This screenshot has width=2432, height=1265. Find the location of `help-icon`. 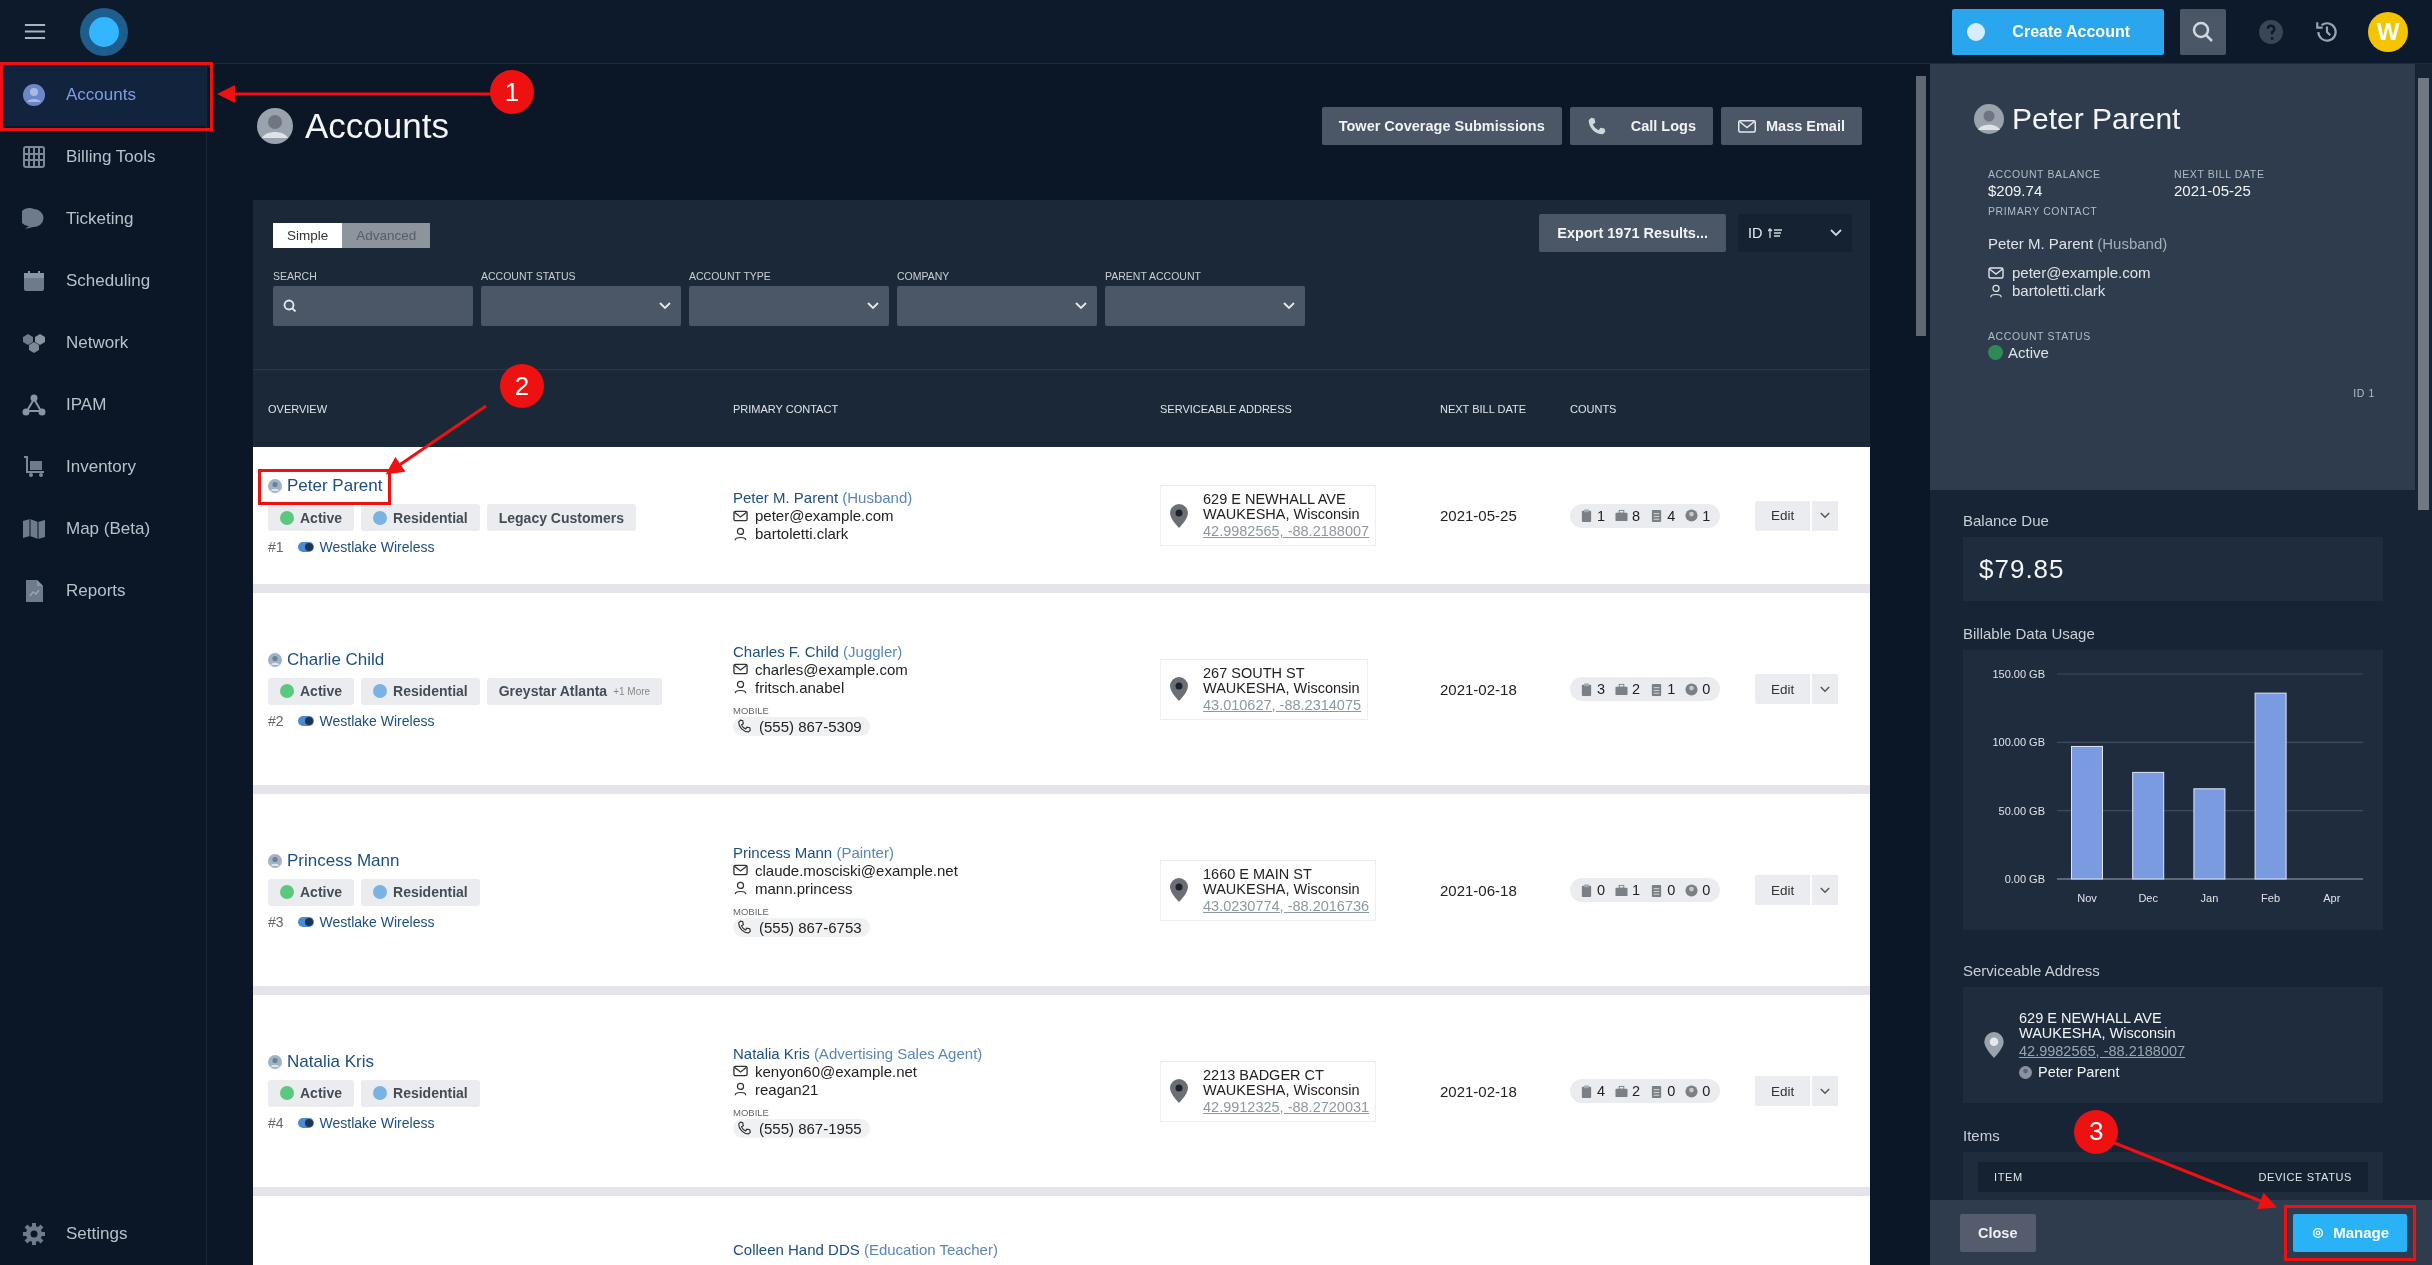

help-icon is located at coordinates (2271, 31).